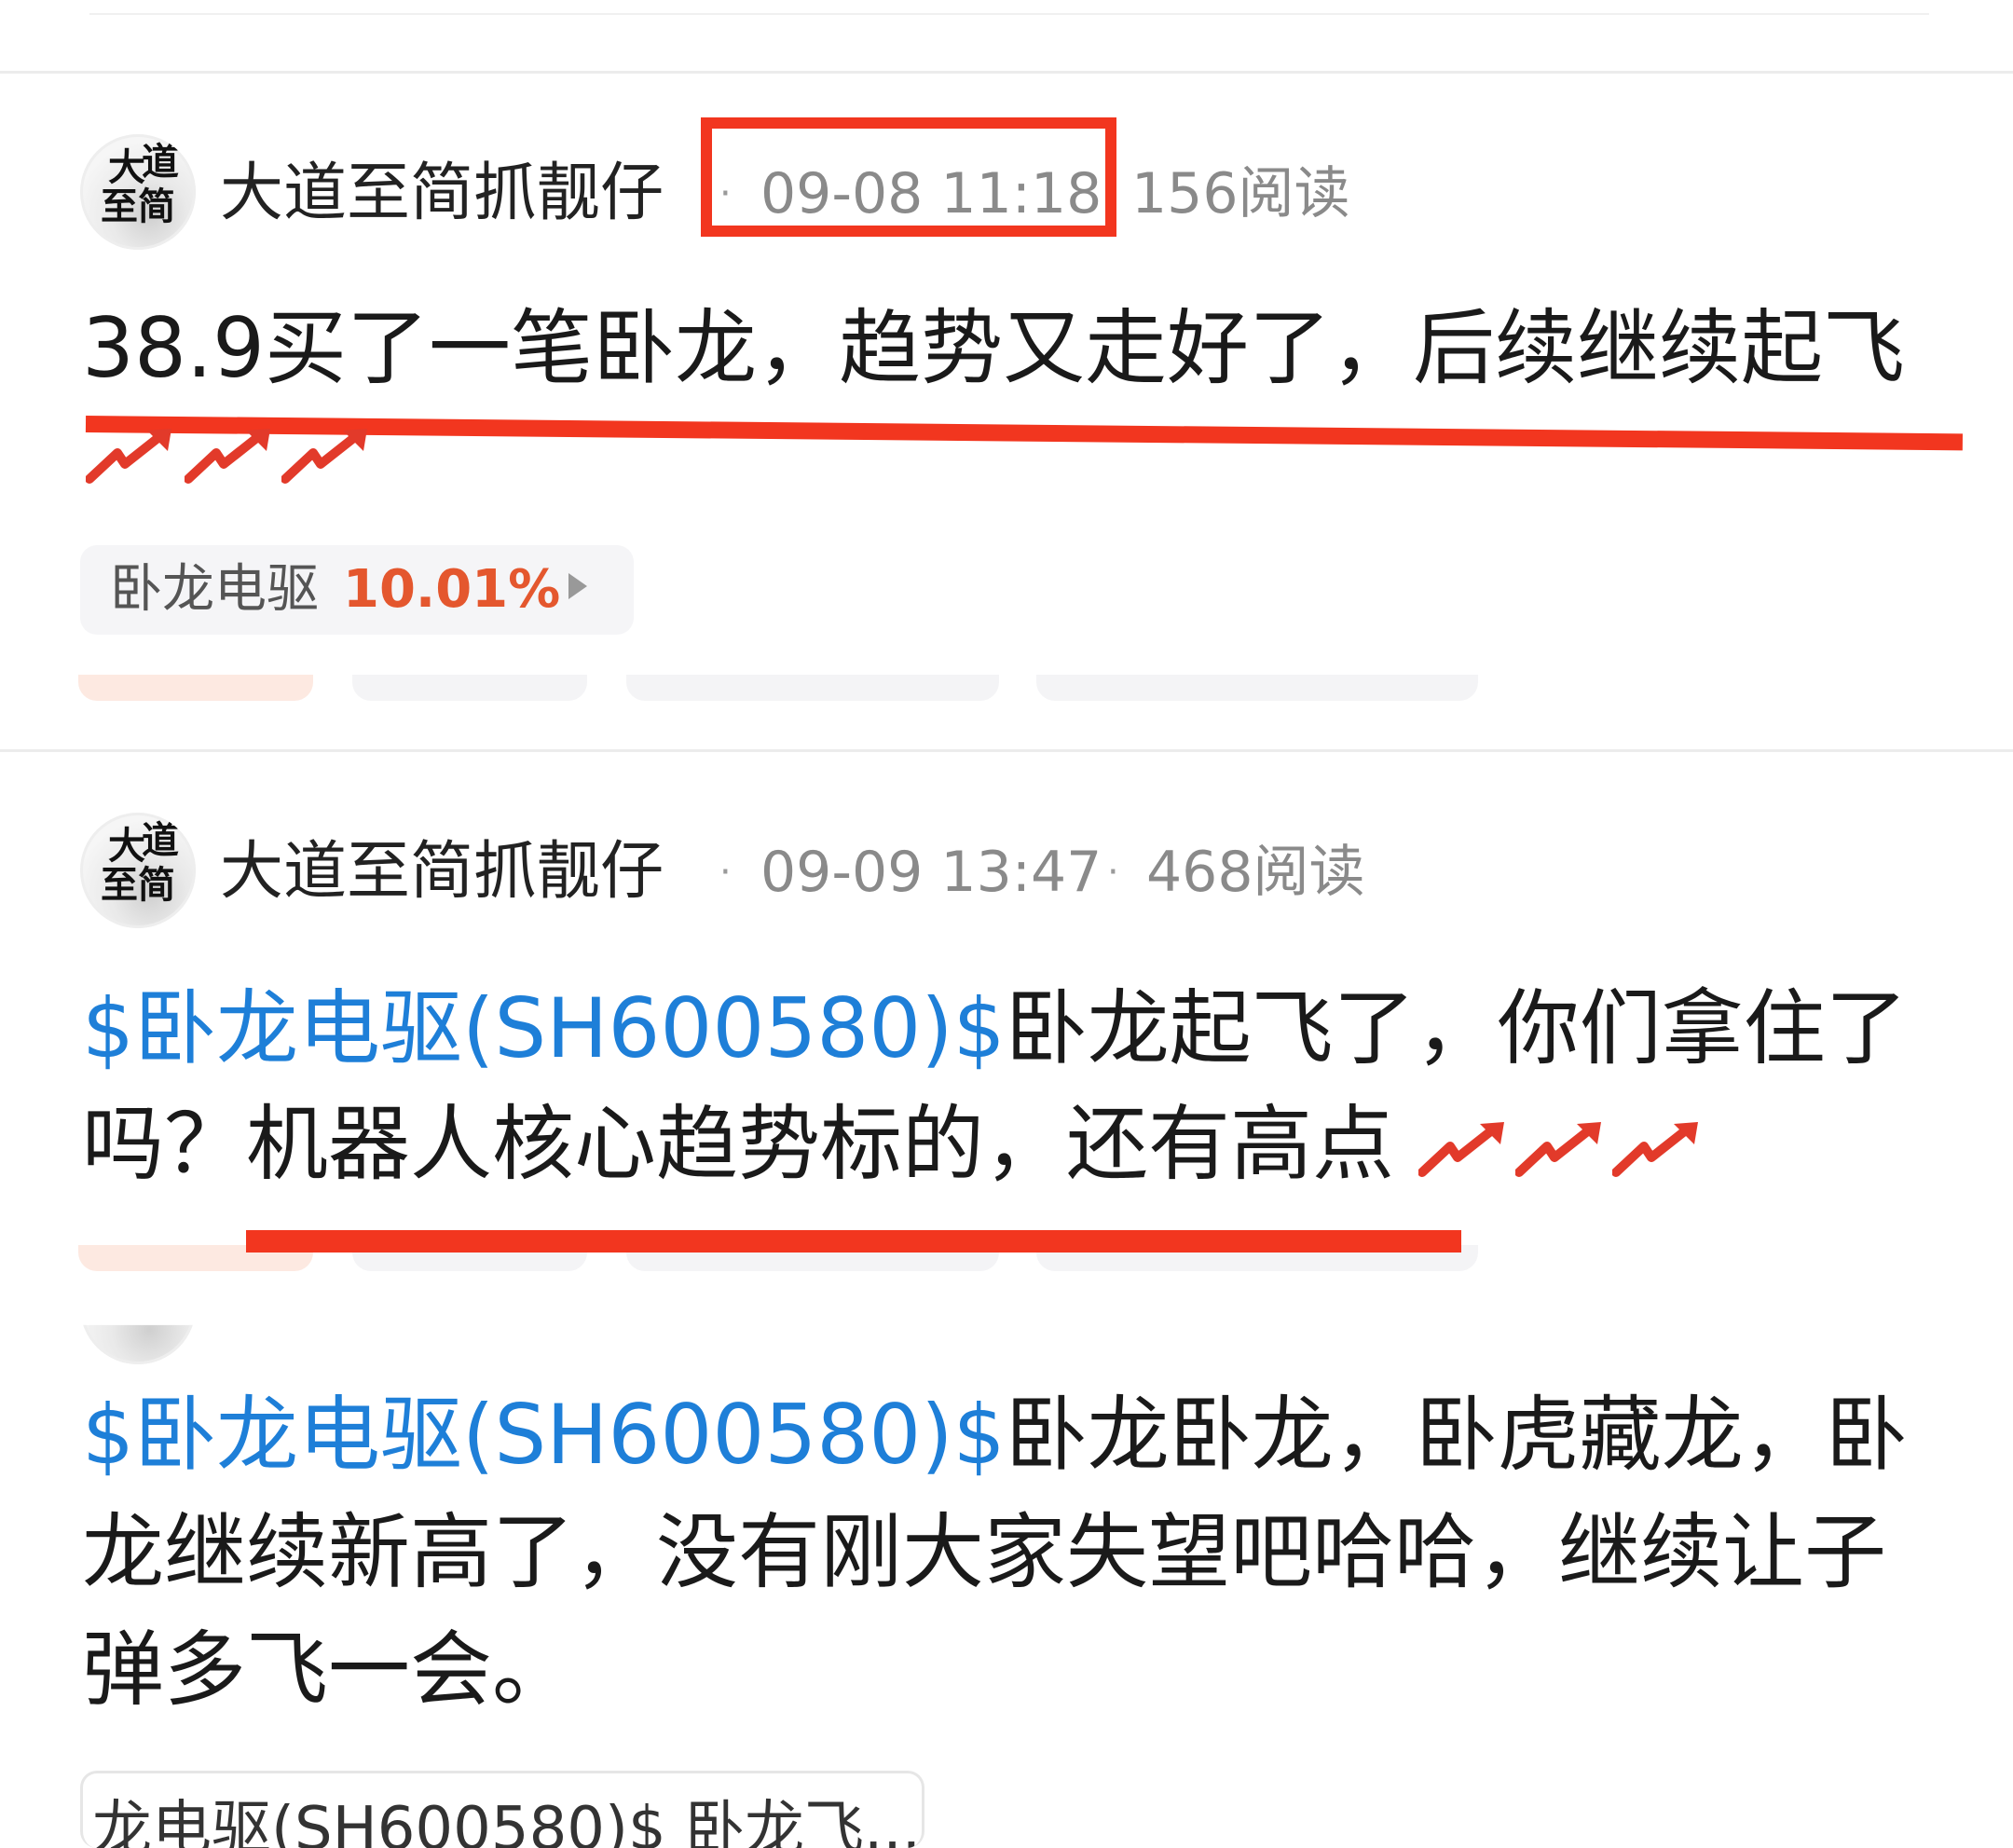  What do you see at coordinates (738, 1144) in the screenshot?
I see `post-text-segment: 吗？机器人核心趋势标的，还有高点` at bounding box center [738, 1144].